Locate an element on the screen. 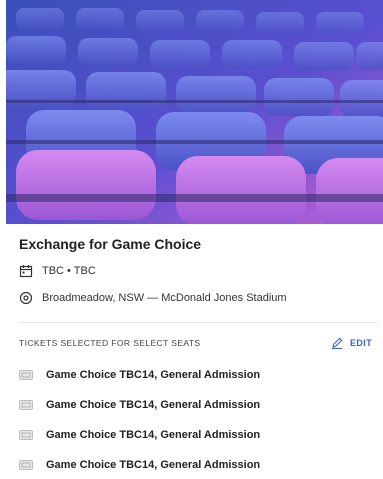 This screenshot has width=383, height=479. event-date-row: TBC • TBC is located at coordinates (57, 271).